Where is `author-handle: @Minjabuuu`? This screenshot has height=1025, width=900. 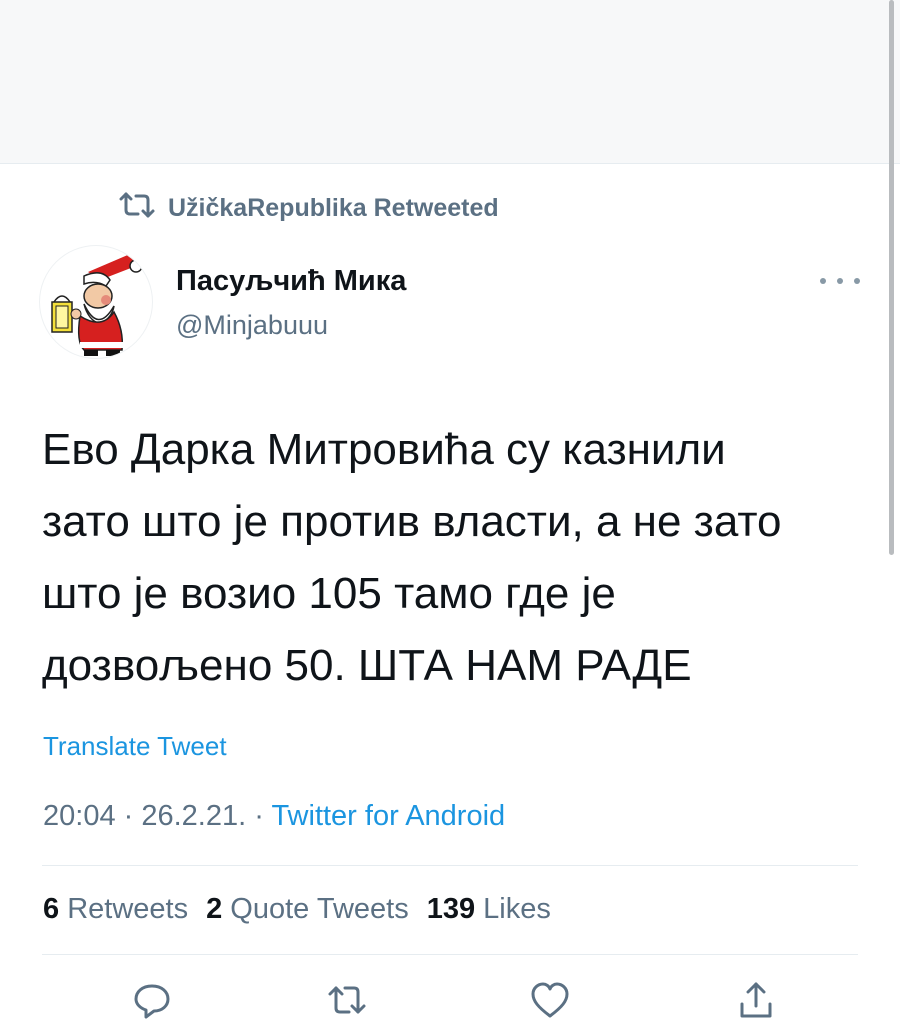 author-handle: @Minjabuuu is located at coordinates (252, 325).